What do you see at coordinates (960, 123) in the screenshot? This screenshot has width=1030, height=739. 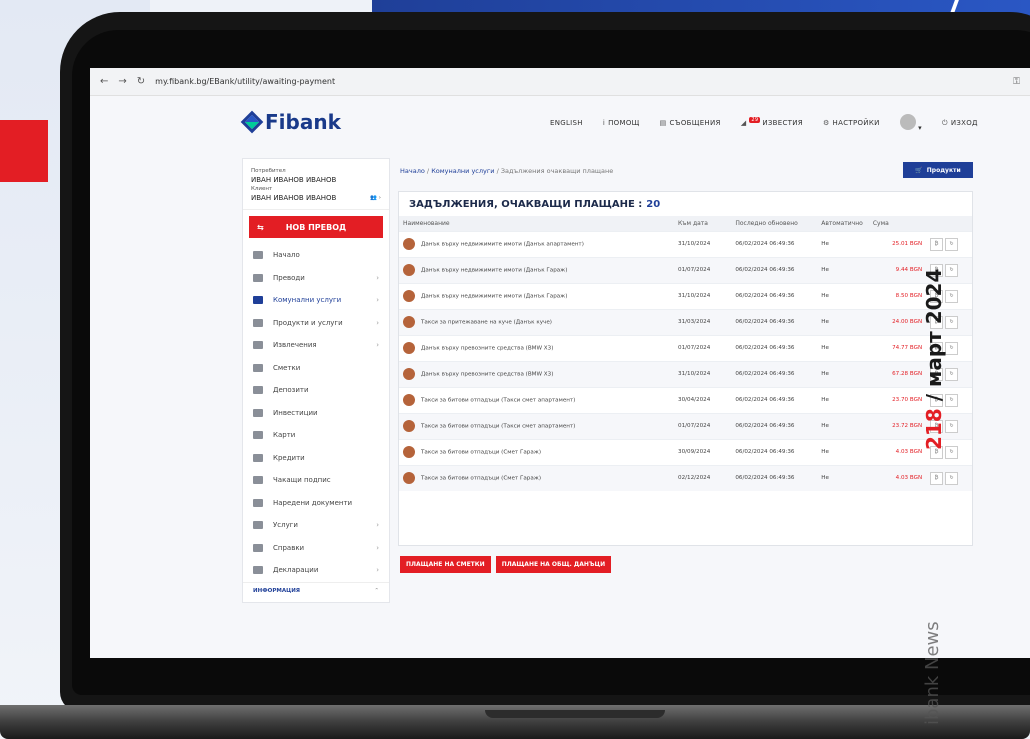 I see `nav-logout: ⏻ ИЗХОД` at bounding box center [960, 123].